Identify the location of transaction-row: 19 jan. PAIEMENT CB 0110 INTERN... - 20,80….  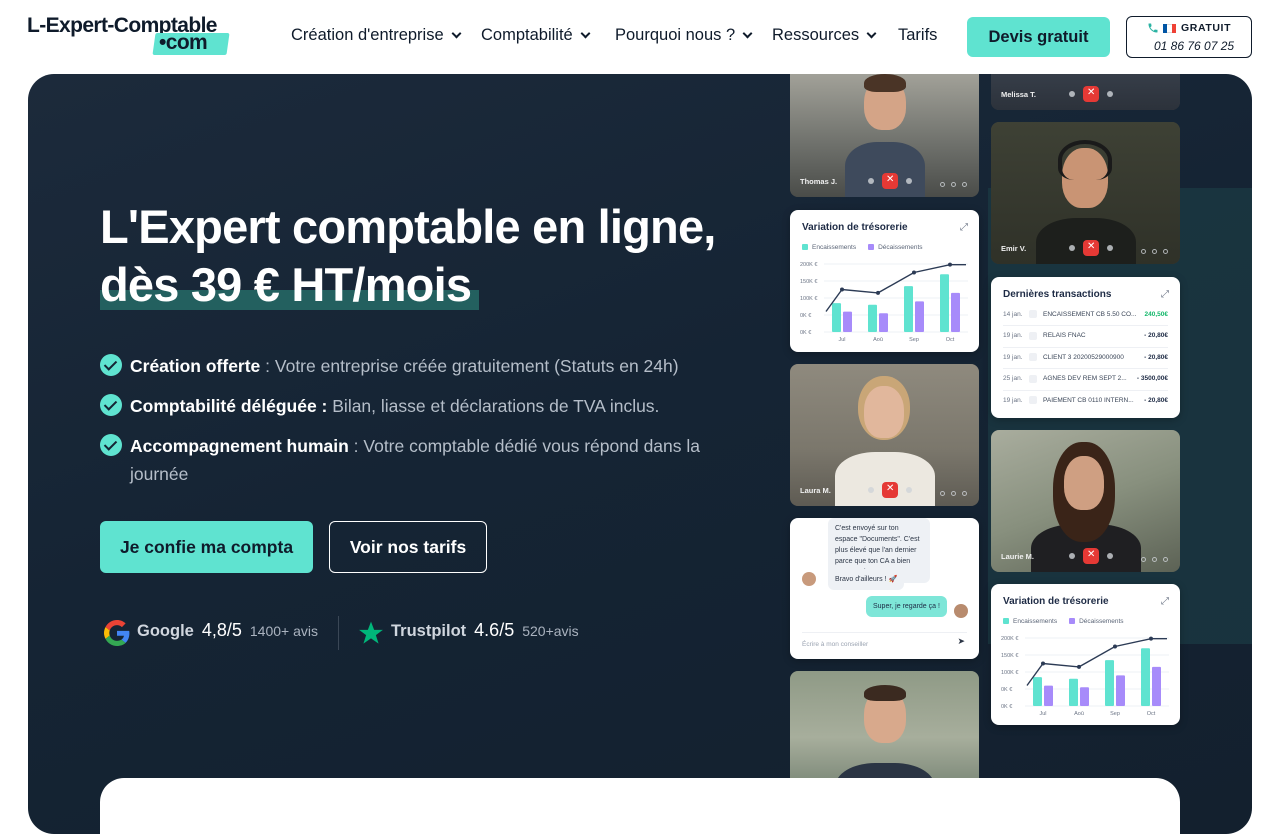
(1085, 400).